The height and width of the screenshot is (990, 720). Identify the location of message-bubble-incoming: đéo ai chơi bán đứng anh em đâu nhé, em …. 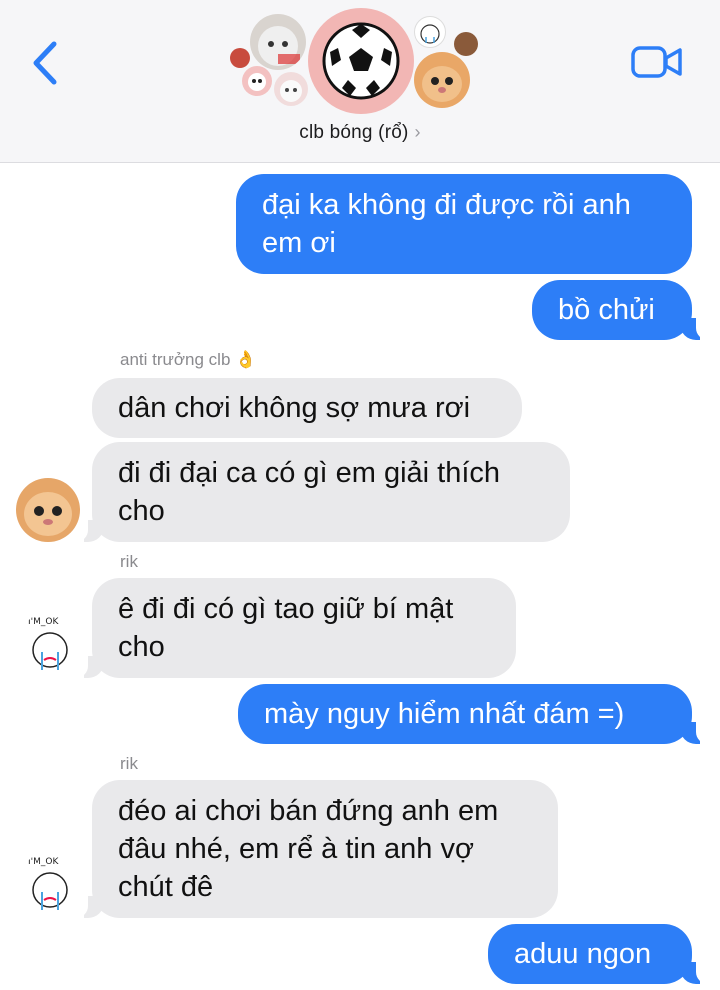
(325, 849).